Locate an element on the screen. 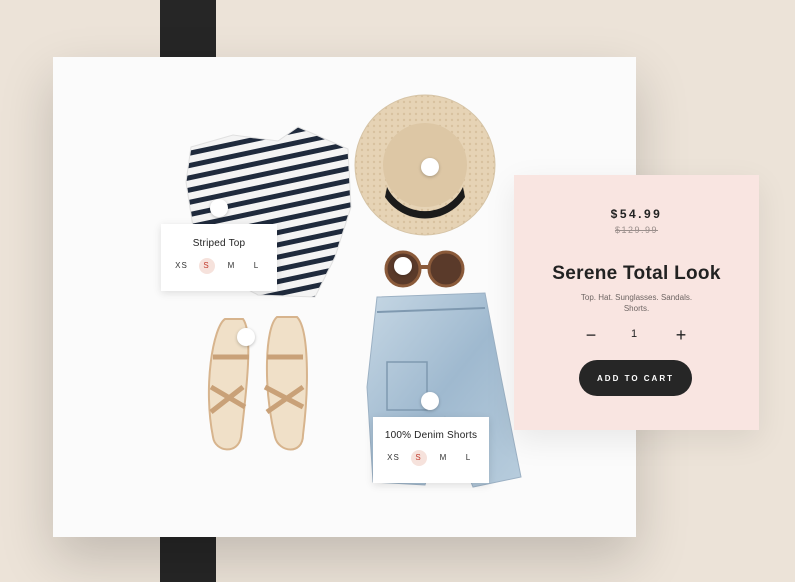  add-to-cart-button: ADD TO CART is located at coordinates (635, 378).